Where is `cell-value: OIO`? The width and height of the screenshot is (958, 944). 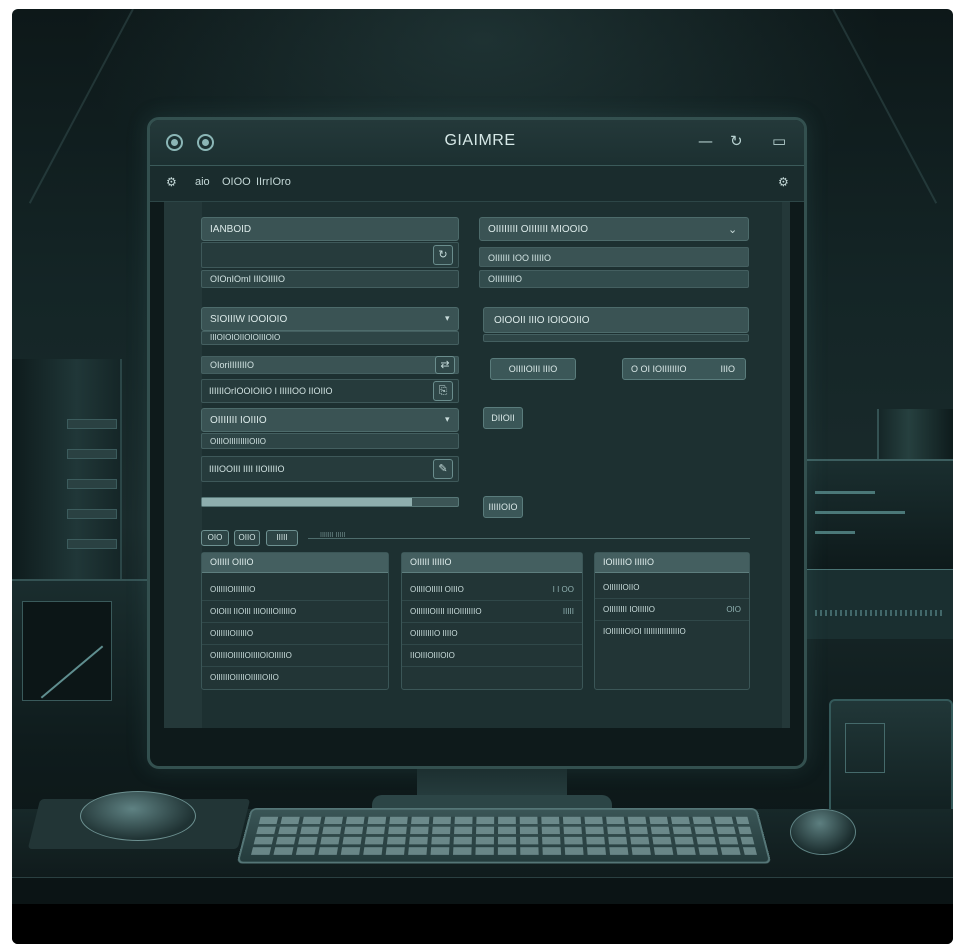 cell-value: OIO is located at coordinates (733, 609).